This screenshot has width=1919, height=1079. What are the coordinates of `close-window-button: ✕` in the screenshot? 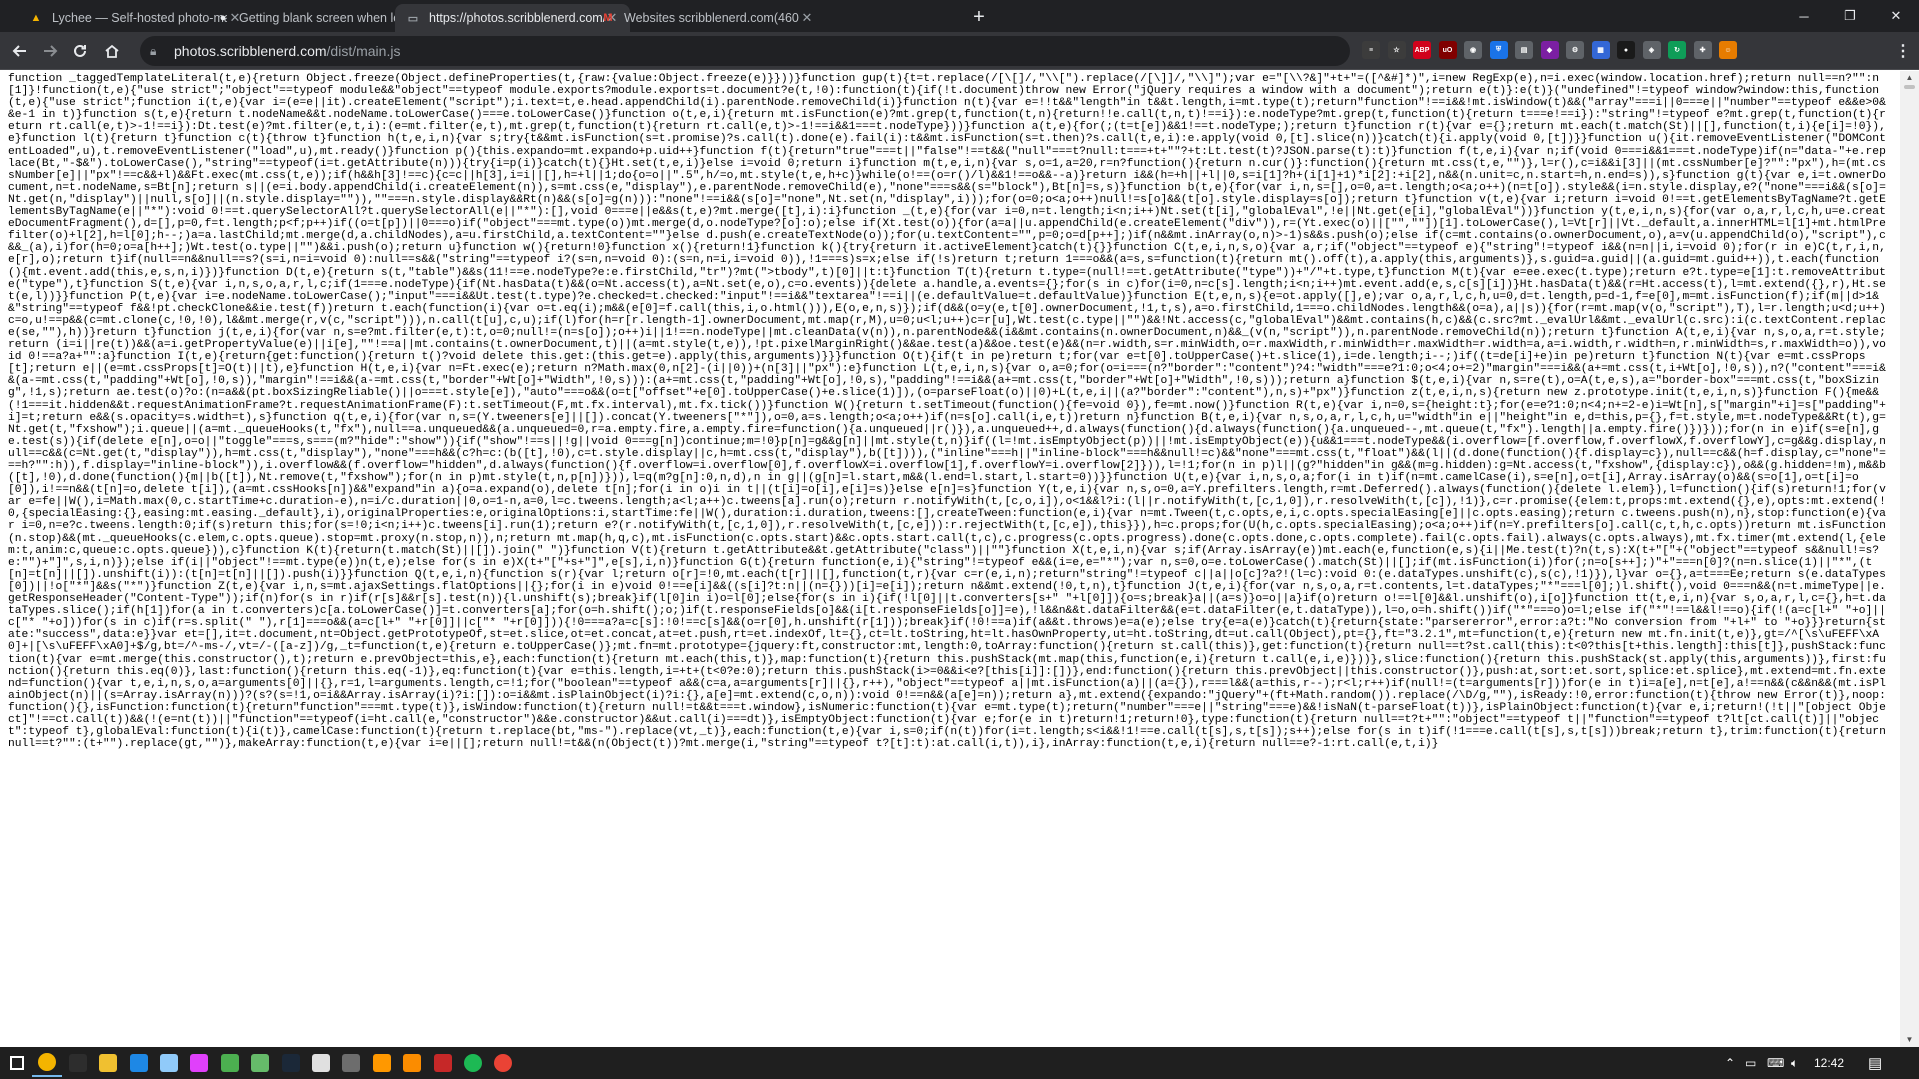 It's located at (1896, 16).